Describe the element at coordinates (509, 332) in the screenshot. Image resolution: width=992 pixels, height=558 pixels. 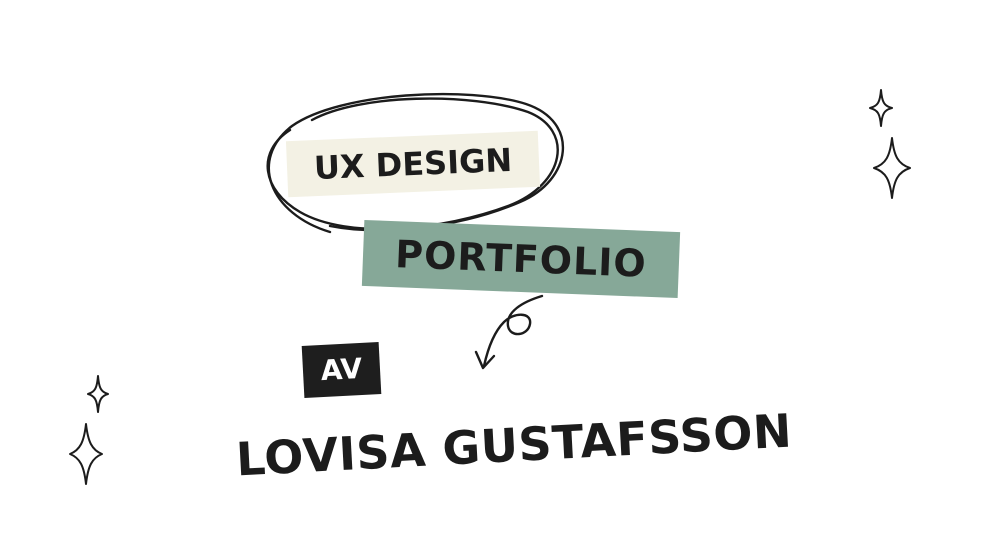
I see `curly-arrow-icon` at that location.